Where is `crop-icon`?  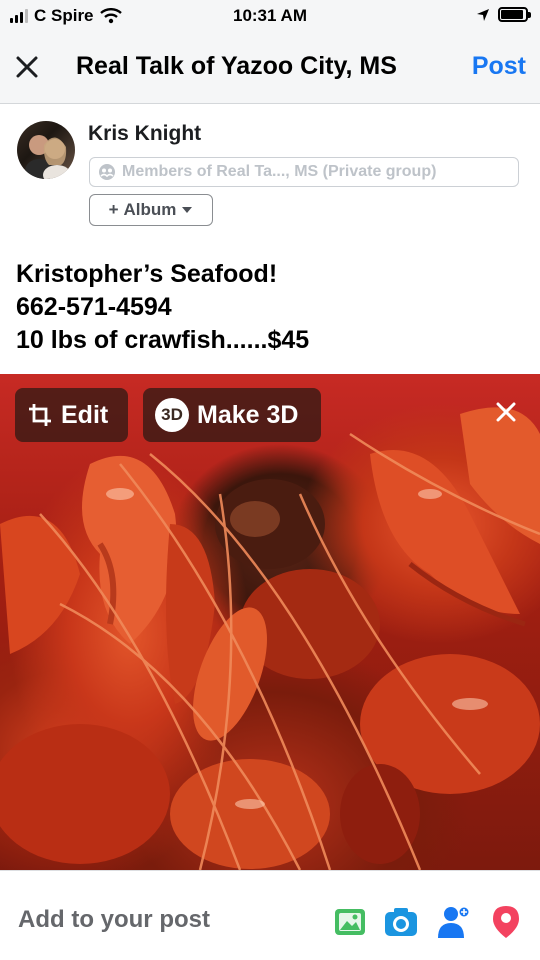 crop-icon is located at coordinates (40, 415).